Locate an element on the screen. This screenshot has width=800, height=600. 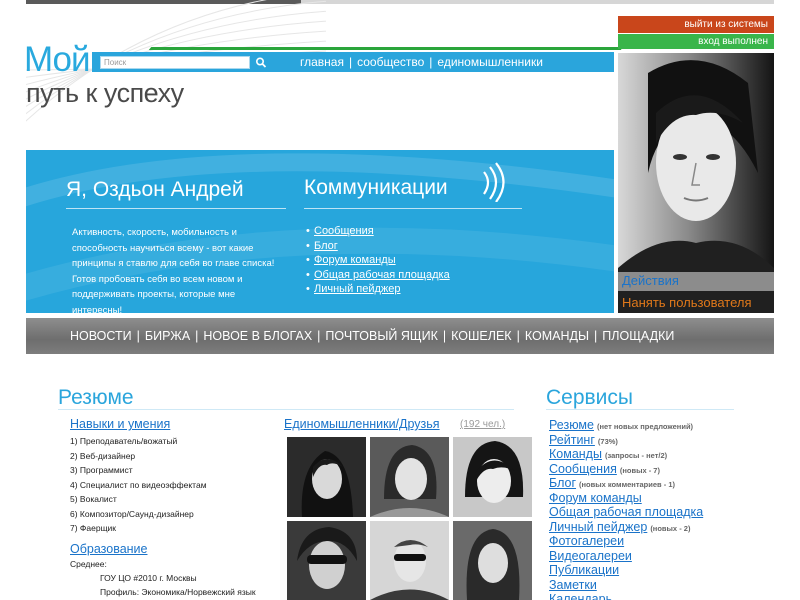
friends-count: (192 чел.) is located at coordinates (482, 424).